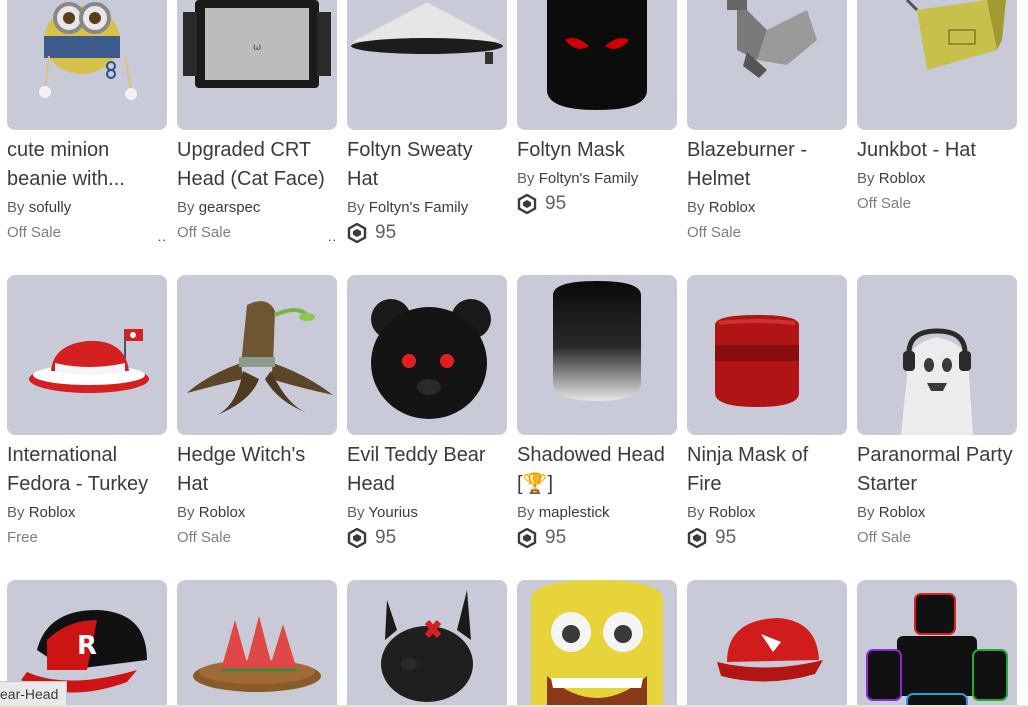 The width and height of the screenshot is (1028, 707). I want to click on item-card: Blazeburner - Helmet By Roblox Off Sale, so click(767, 121).